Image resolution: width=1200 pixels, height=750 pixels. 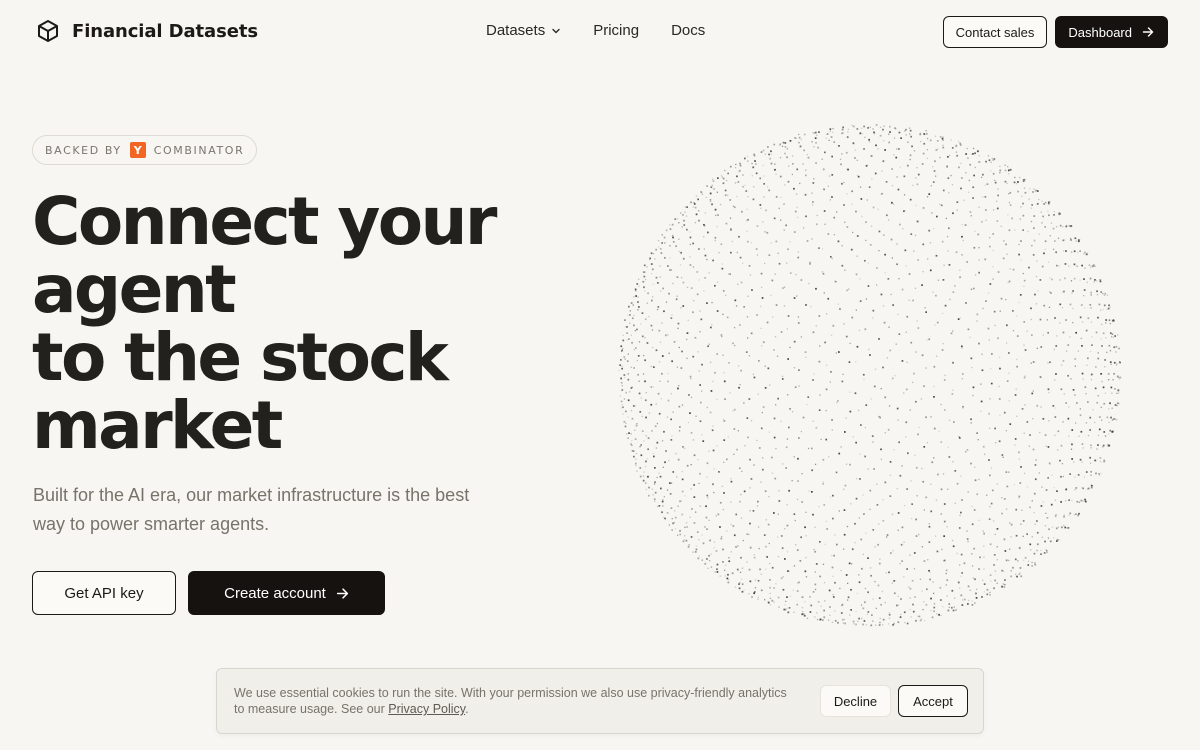 I want to click on chevron-down-icon, so click(x=556, y=30).